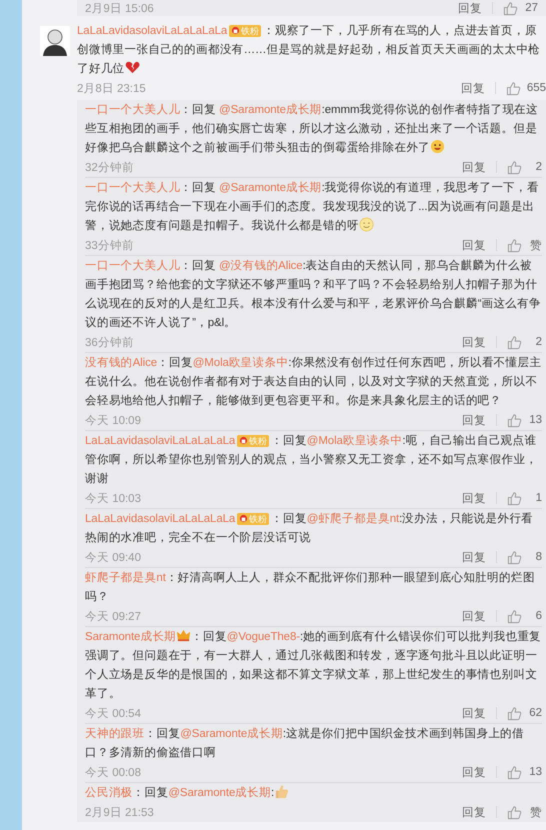 The image size is (546, 830). I want to click on reply-text: 一口一个大美人儿：回复 @Saramonte成长期:我觉得你说的有道理，我思考了一下，看完你说的话再结合一下现在小画手们的态度。我发现我没的说了...因为说画有问题是出警，说她态度有问题是扣帽子。我说什么都是错的呀, so click(312, 207).